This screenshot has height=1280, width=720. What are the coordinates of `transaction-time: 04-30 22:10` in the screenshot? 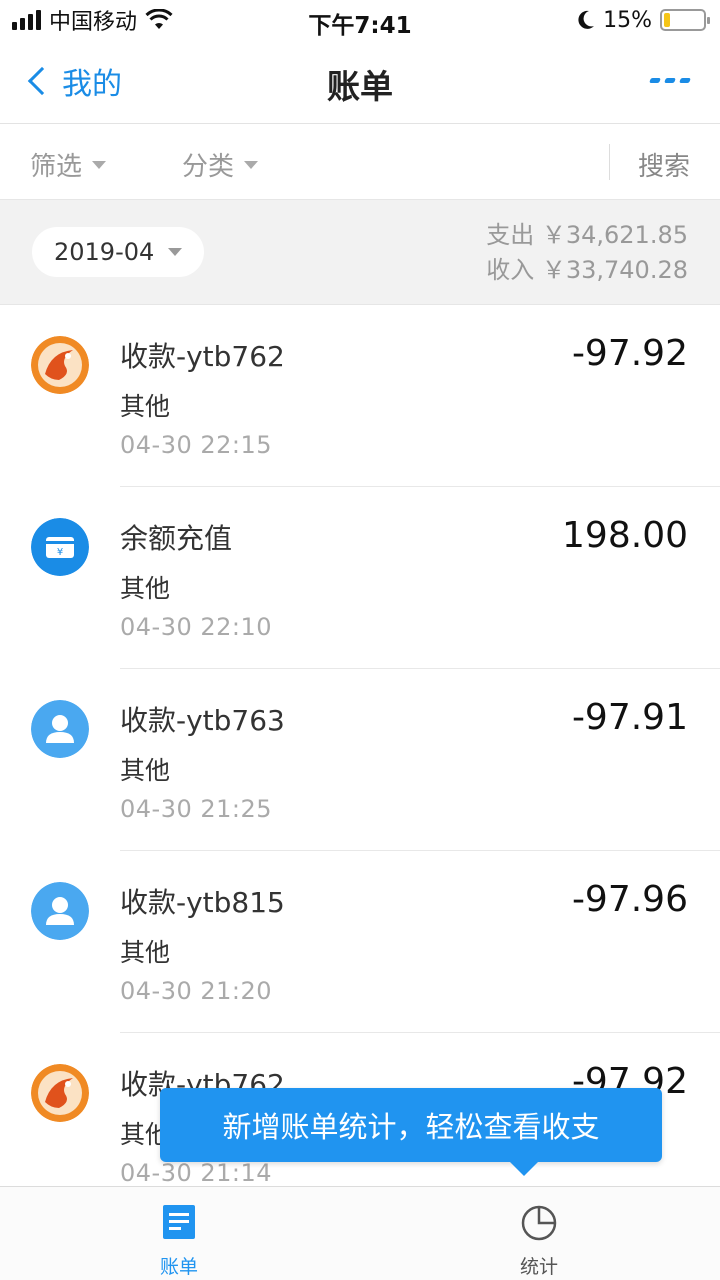 It's located at (196, 627).